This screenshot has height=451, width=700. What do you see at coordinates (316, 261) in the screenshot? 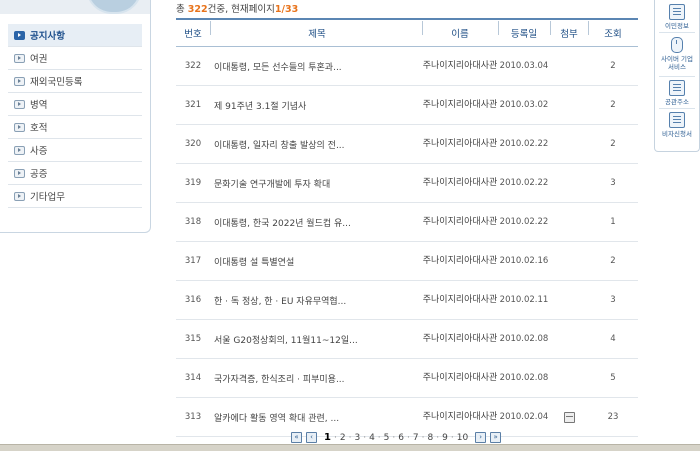
I see `row-title-link: 이대통령 설 특별연설` at bounding box center [316, 261].